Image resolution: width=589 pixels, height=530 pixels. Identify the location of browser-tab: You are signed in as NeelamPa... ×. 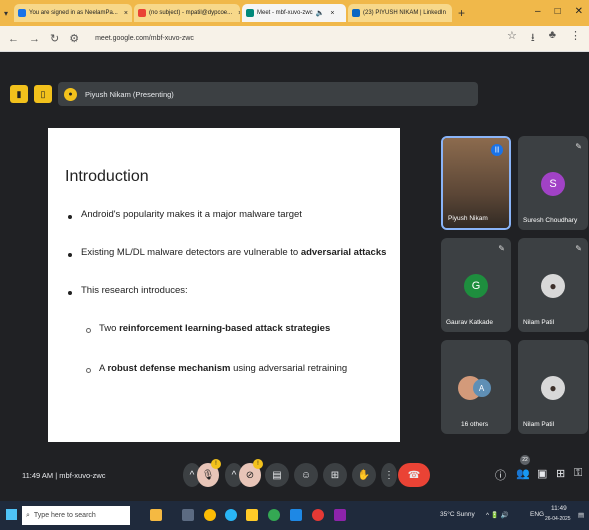
(73, 13).